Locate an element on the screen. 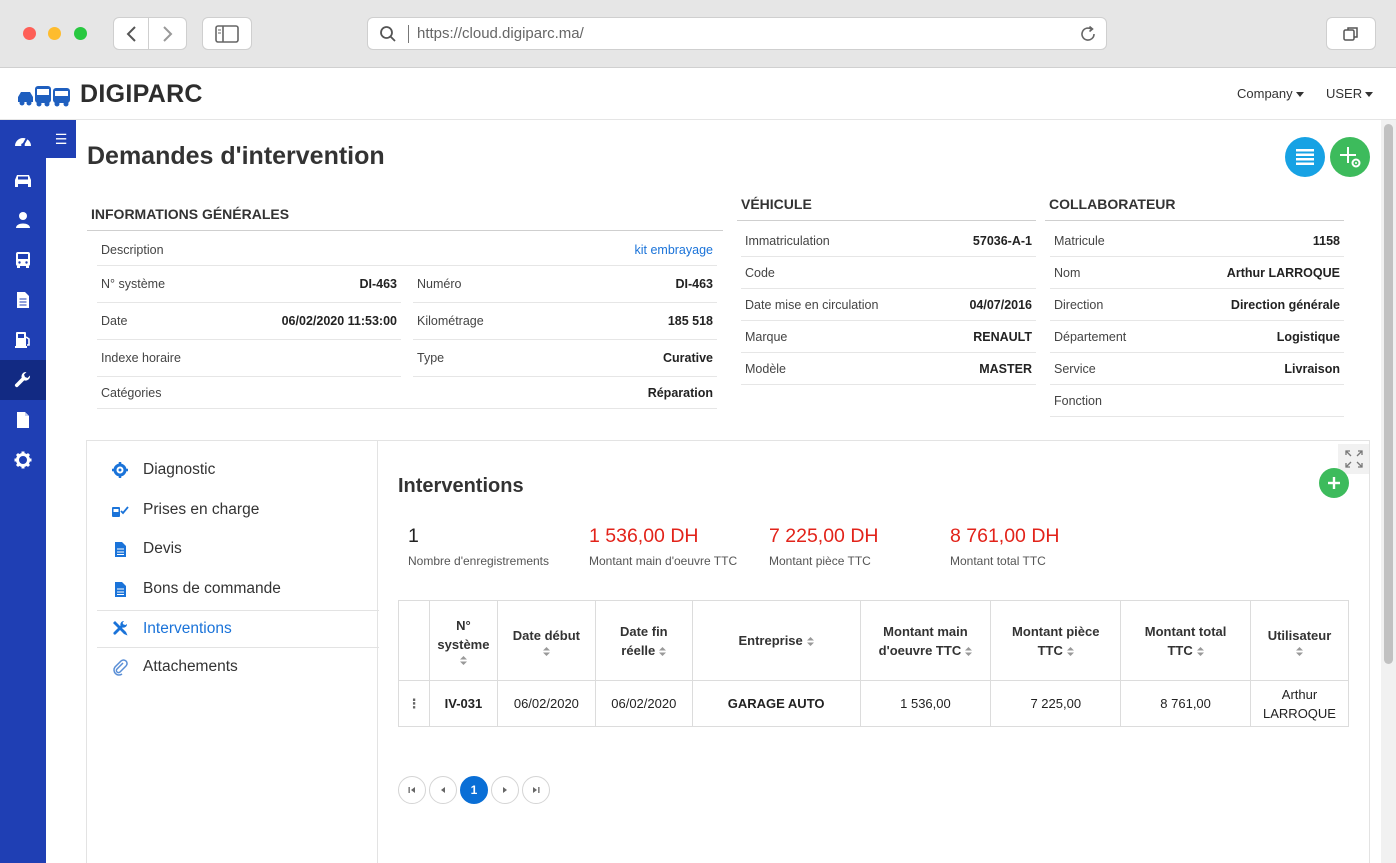 This screenshot has width=1396, height=863. column-header-piece: Montant pièce TTC is located at coordinates (1056, 640).